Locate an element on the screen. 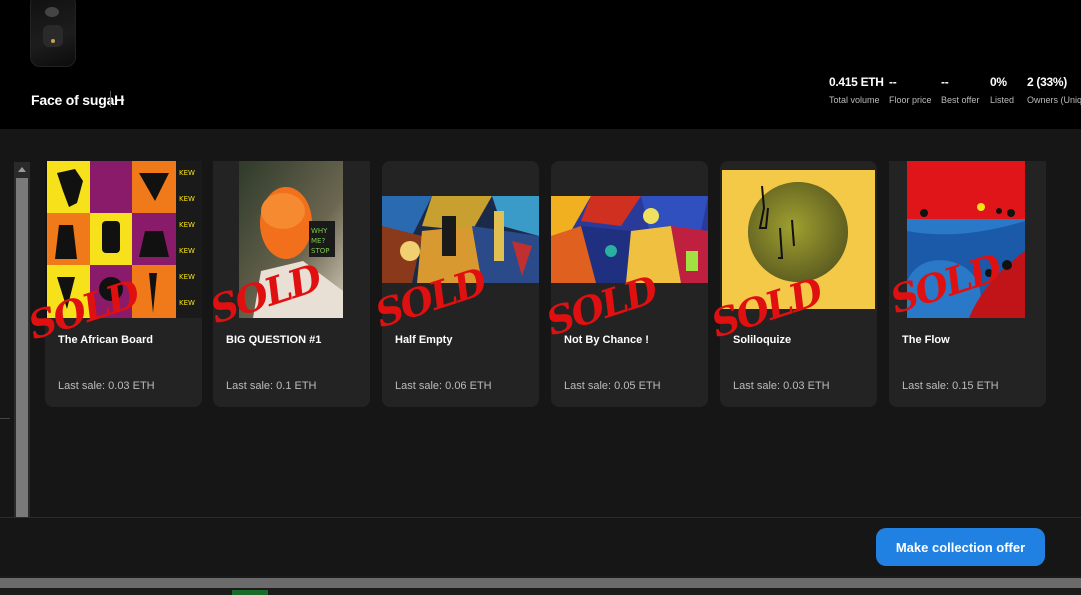  nft-card: SOLD The Flow Last sale: 0.15 ETH is located at coordinates (965, 284).